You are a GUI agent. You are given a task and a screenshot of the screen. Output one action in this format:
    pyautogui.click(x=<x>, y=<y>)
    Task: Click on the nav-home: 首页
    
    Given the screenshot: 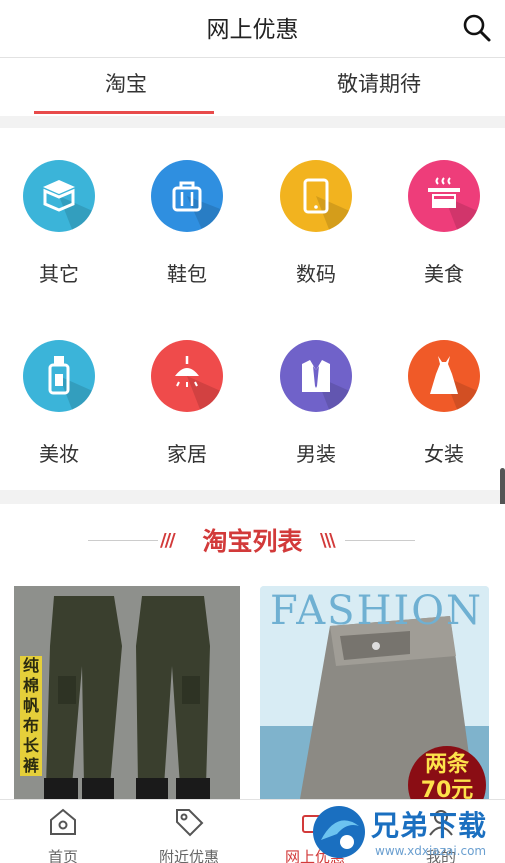 What is the action you would take?
    pyautogui.click(x=63, y=831)
    